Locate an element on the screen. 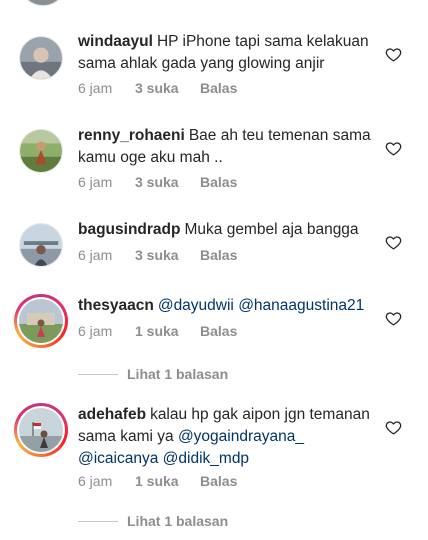 The height and width of the screenshot is (540, 428). comment-username: bagusindradp is located at coordinates (129, 229).